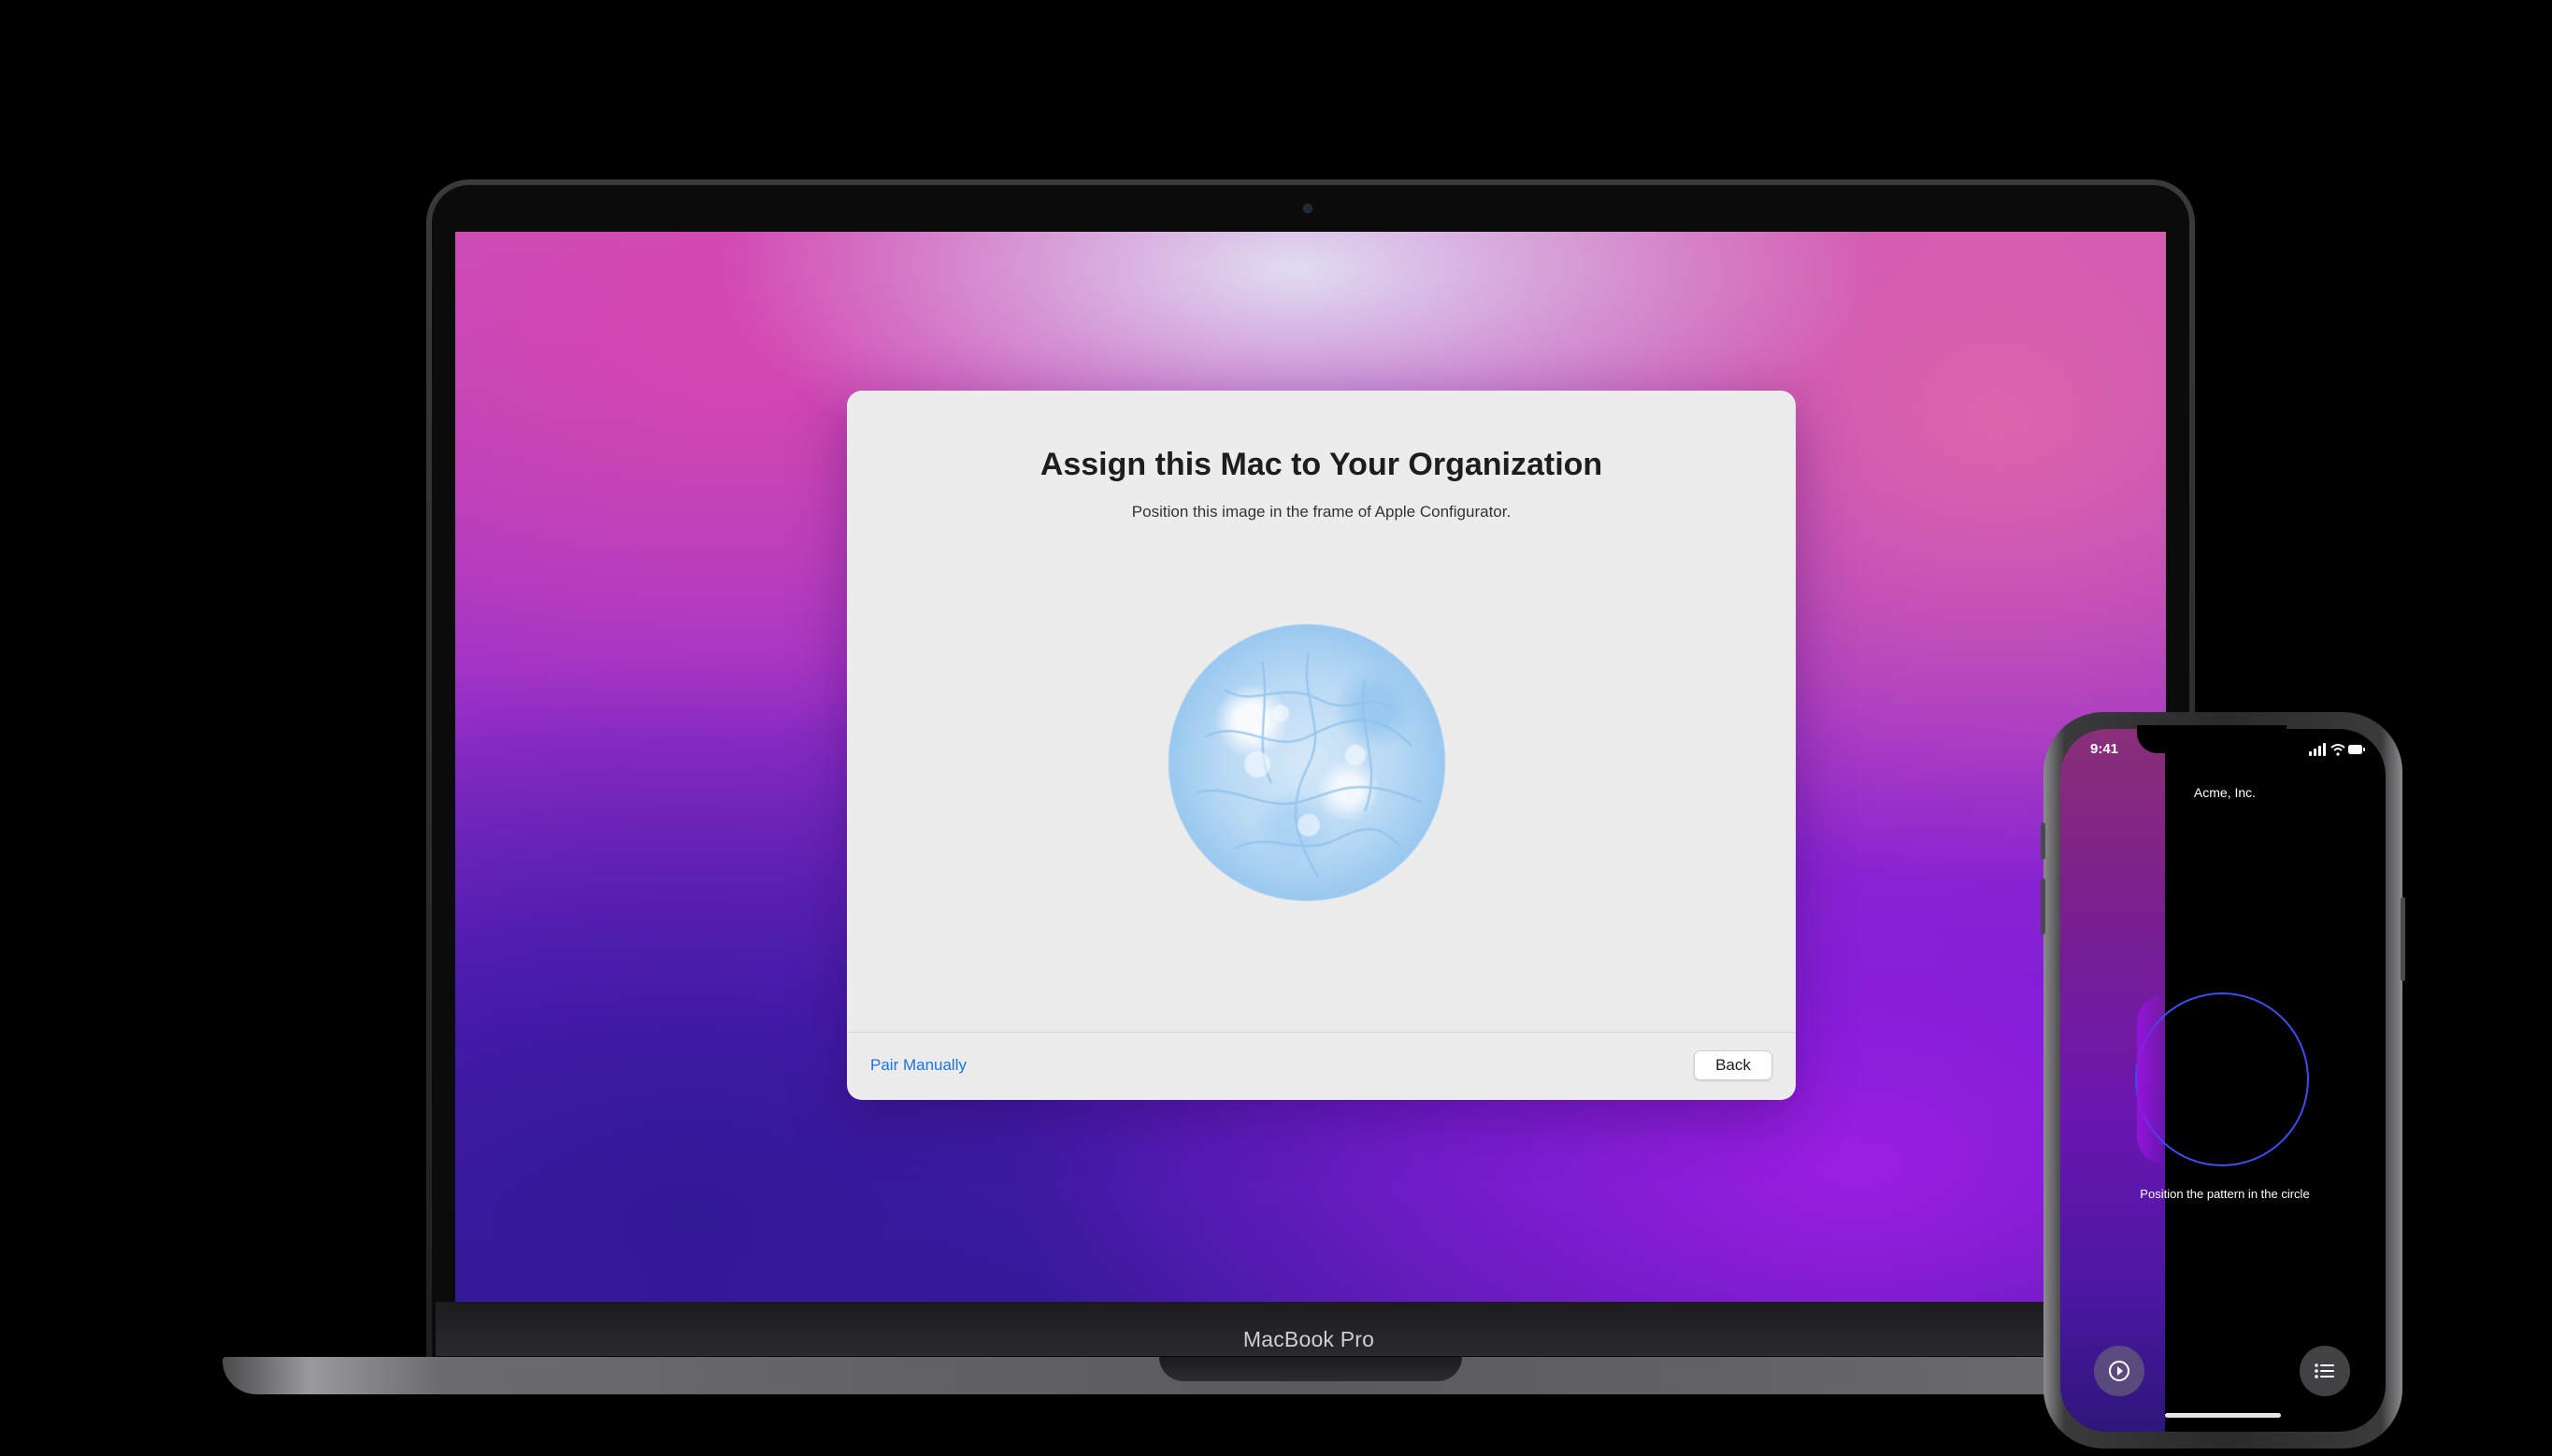  Describe the element at coordinates (2043, 841) in the screenshot. I see `iphone-action-button` at that location.